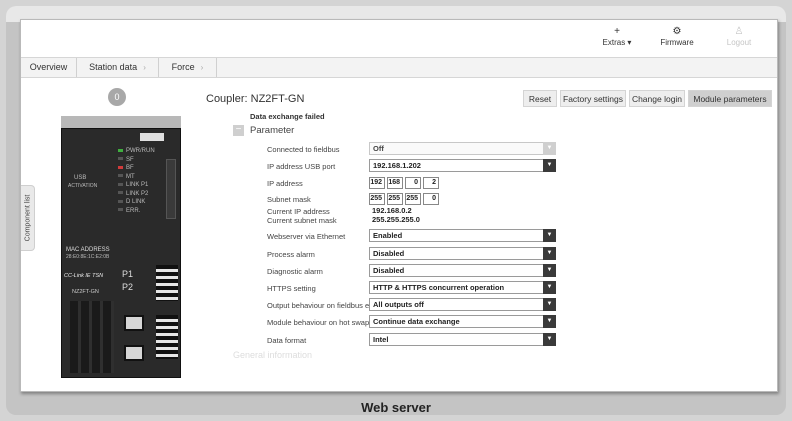  I want to click on webserver-value: Enabled, so click(388, 235).